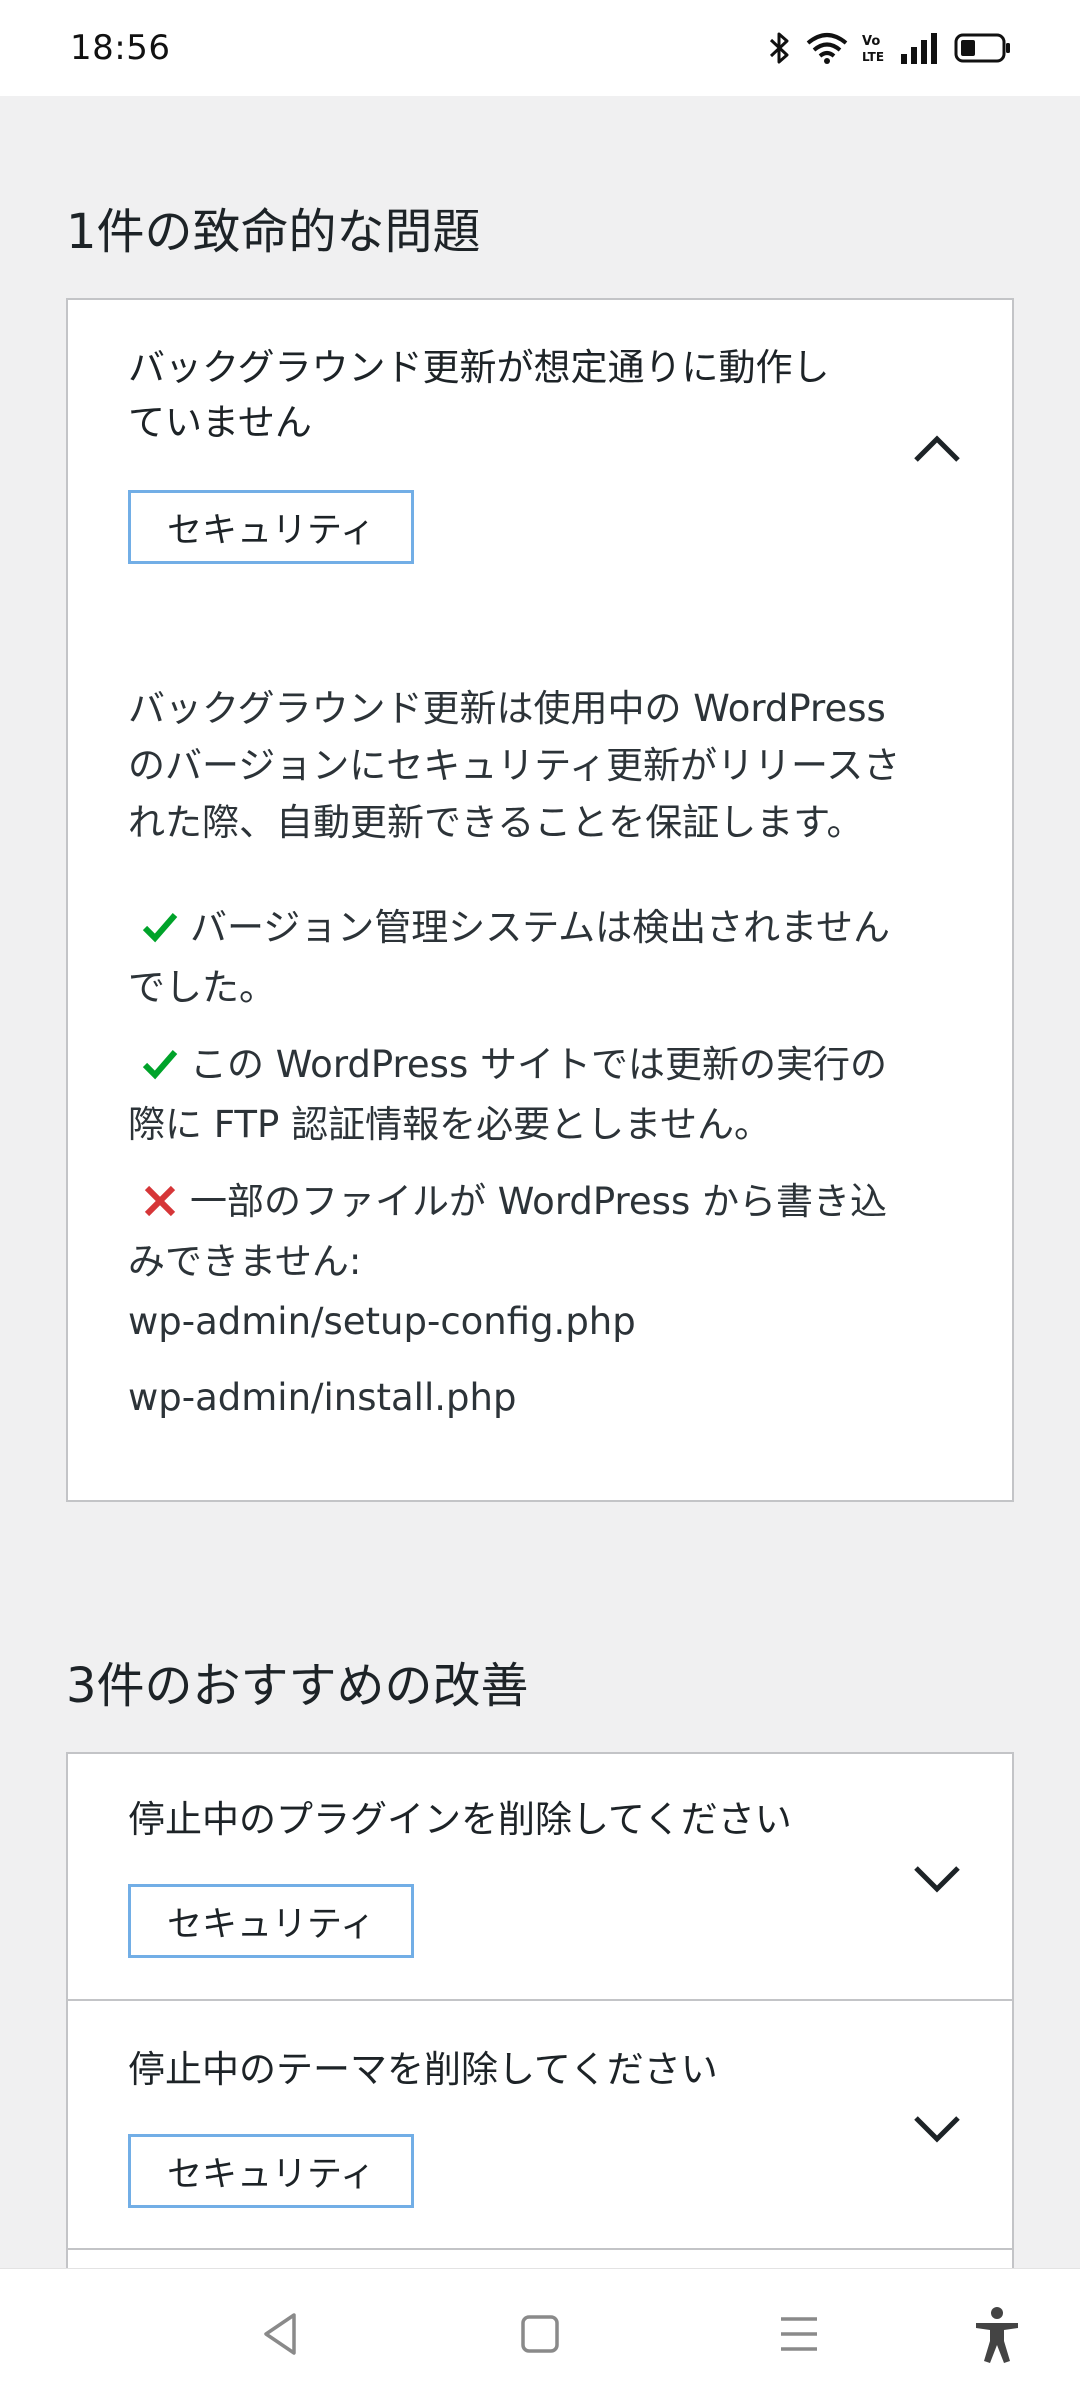  Describe the element at coordinates (297, 1686) in the screenshot. I see `recommended-improvements-heading: 3件のおすすめの改善` at that location.